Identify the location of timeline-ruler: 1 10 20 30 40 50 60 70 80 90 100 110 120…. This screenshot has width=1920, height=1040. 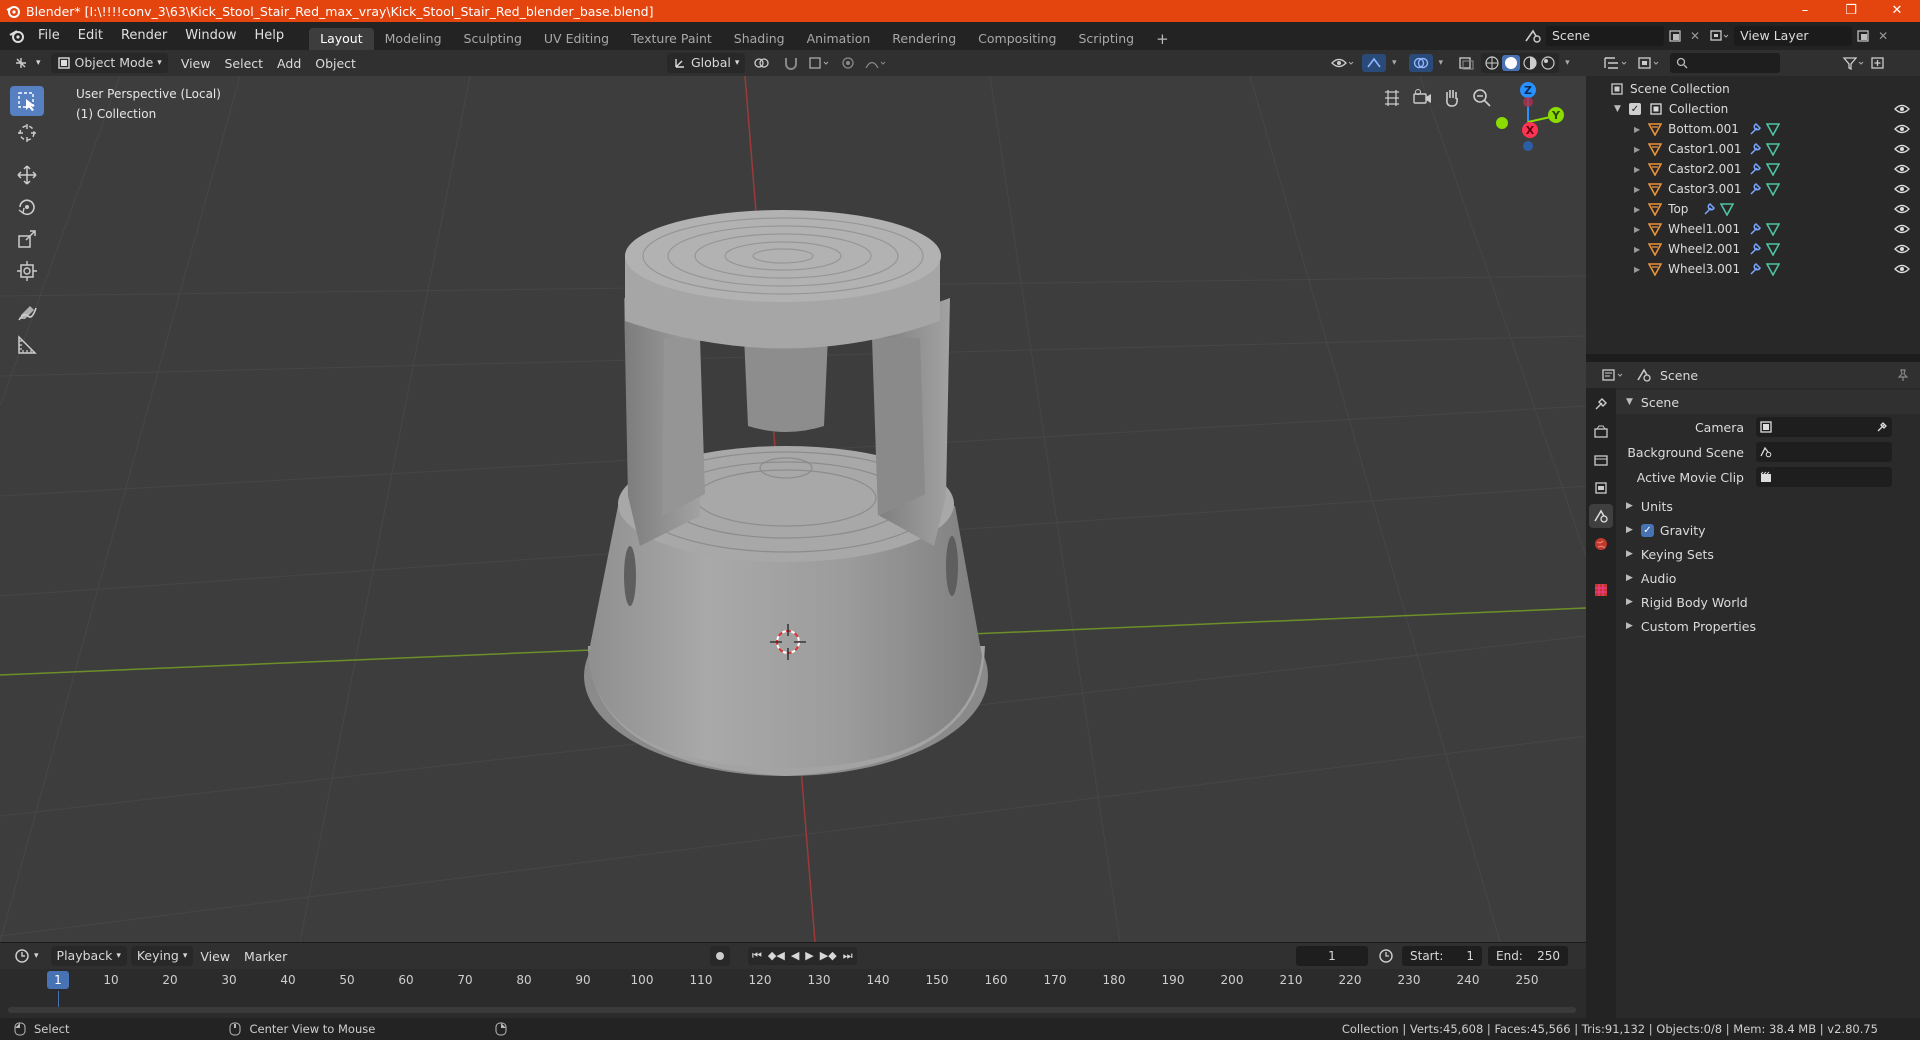
(793, 980).